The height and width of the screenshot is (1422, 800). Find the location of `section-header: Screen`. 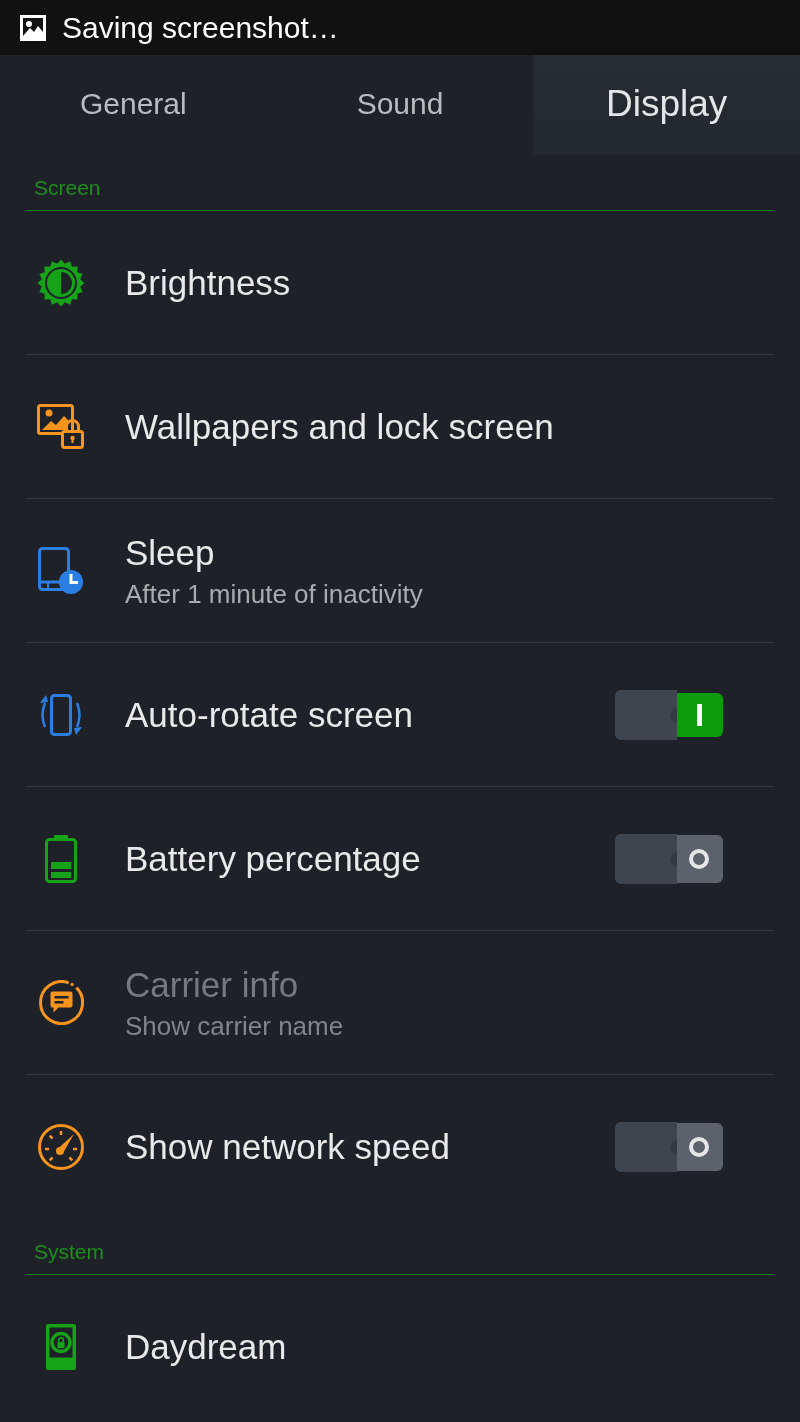

section-header: Screen is located at coordinates (67, 188).